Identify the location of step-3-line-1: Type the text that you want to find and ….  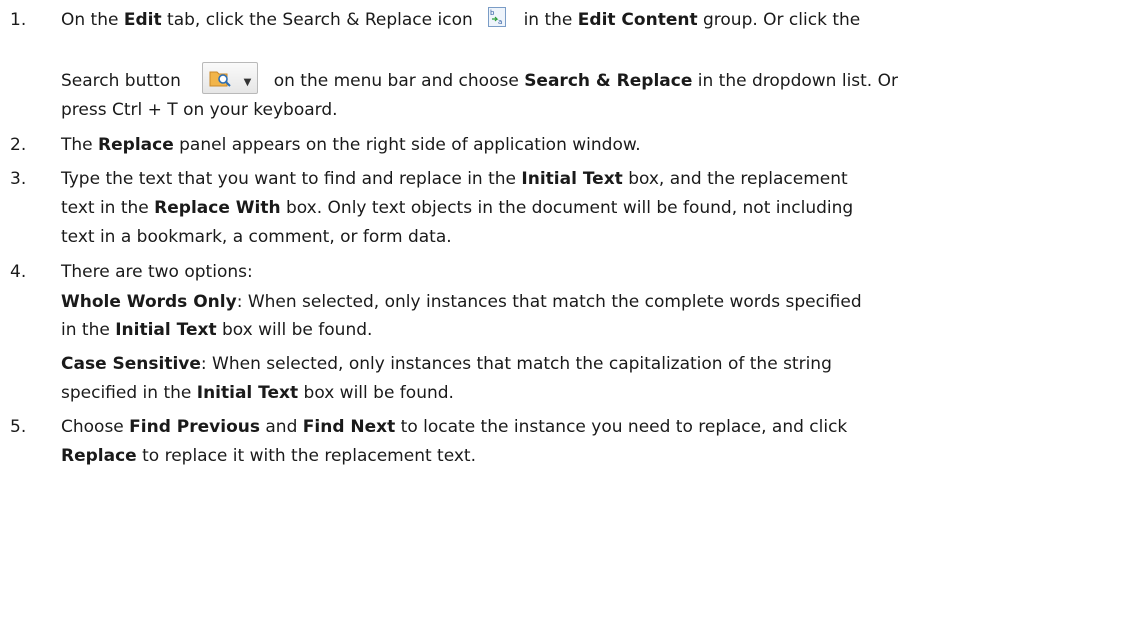
(454, 179).